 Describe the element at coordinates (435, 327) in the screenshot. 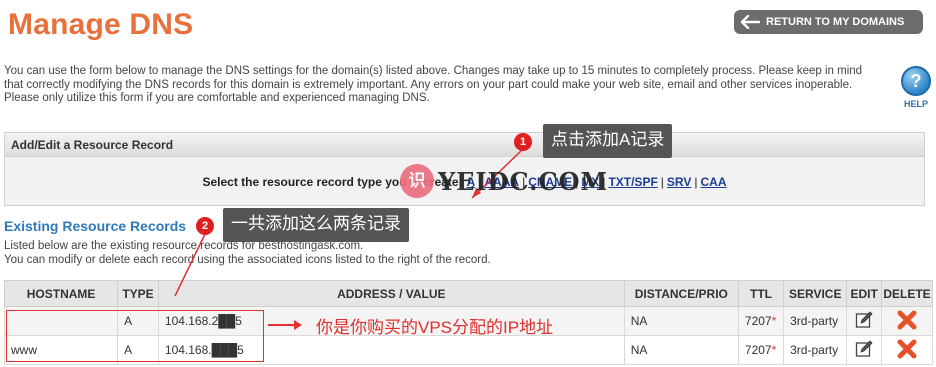

I see `annotation-ip-note: 你是你购买的VPS分配的IP地址` at that location.